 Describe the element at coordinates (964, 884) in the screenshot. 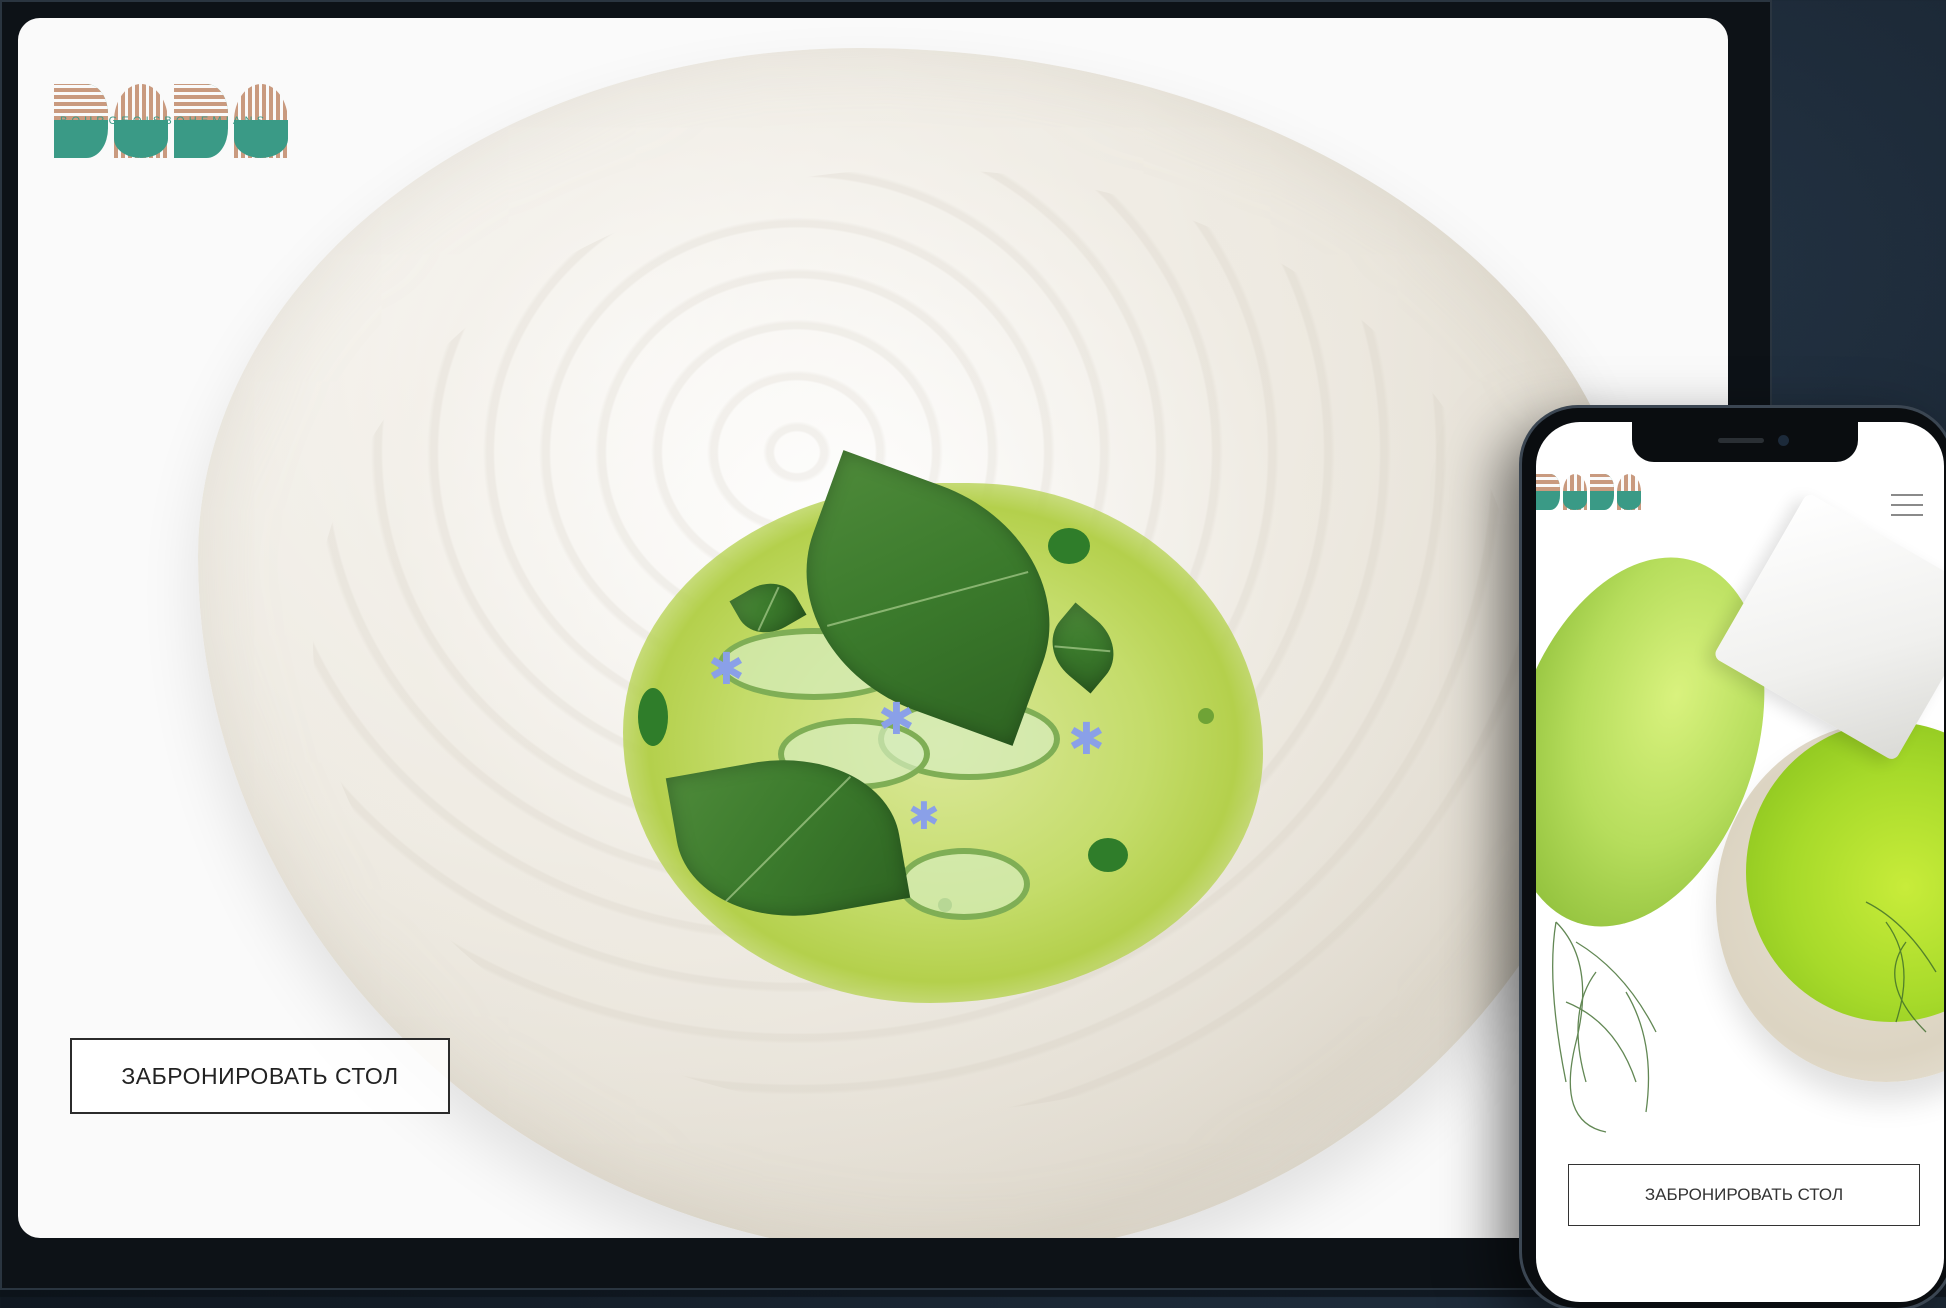

I see `cucumber-slice` at that location.